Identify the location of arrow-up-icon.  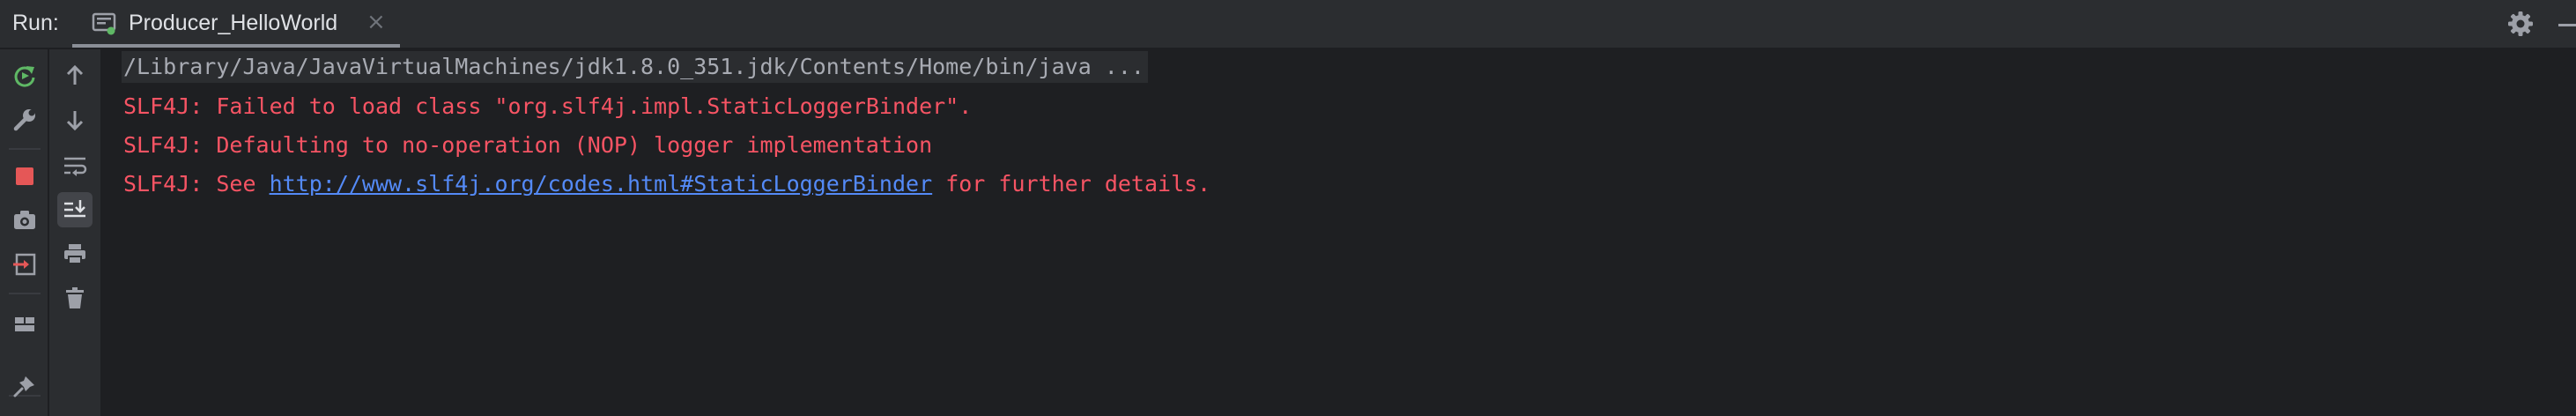
(75, 75).